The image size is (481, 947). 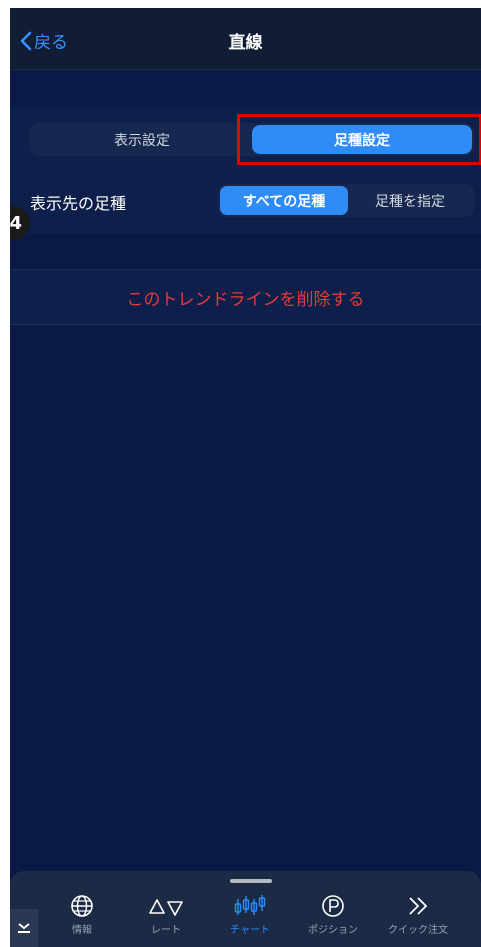 I want to click on delete-row: このトレンドラインを削除する, so click(x=245, y=297).